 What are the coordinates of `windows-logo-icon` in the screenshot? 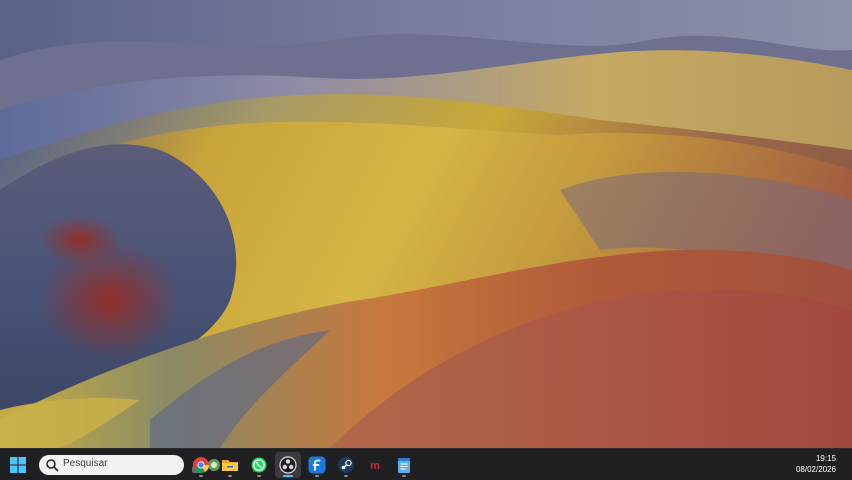 It's located at (18, 465).